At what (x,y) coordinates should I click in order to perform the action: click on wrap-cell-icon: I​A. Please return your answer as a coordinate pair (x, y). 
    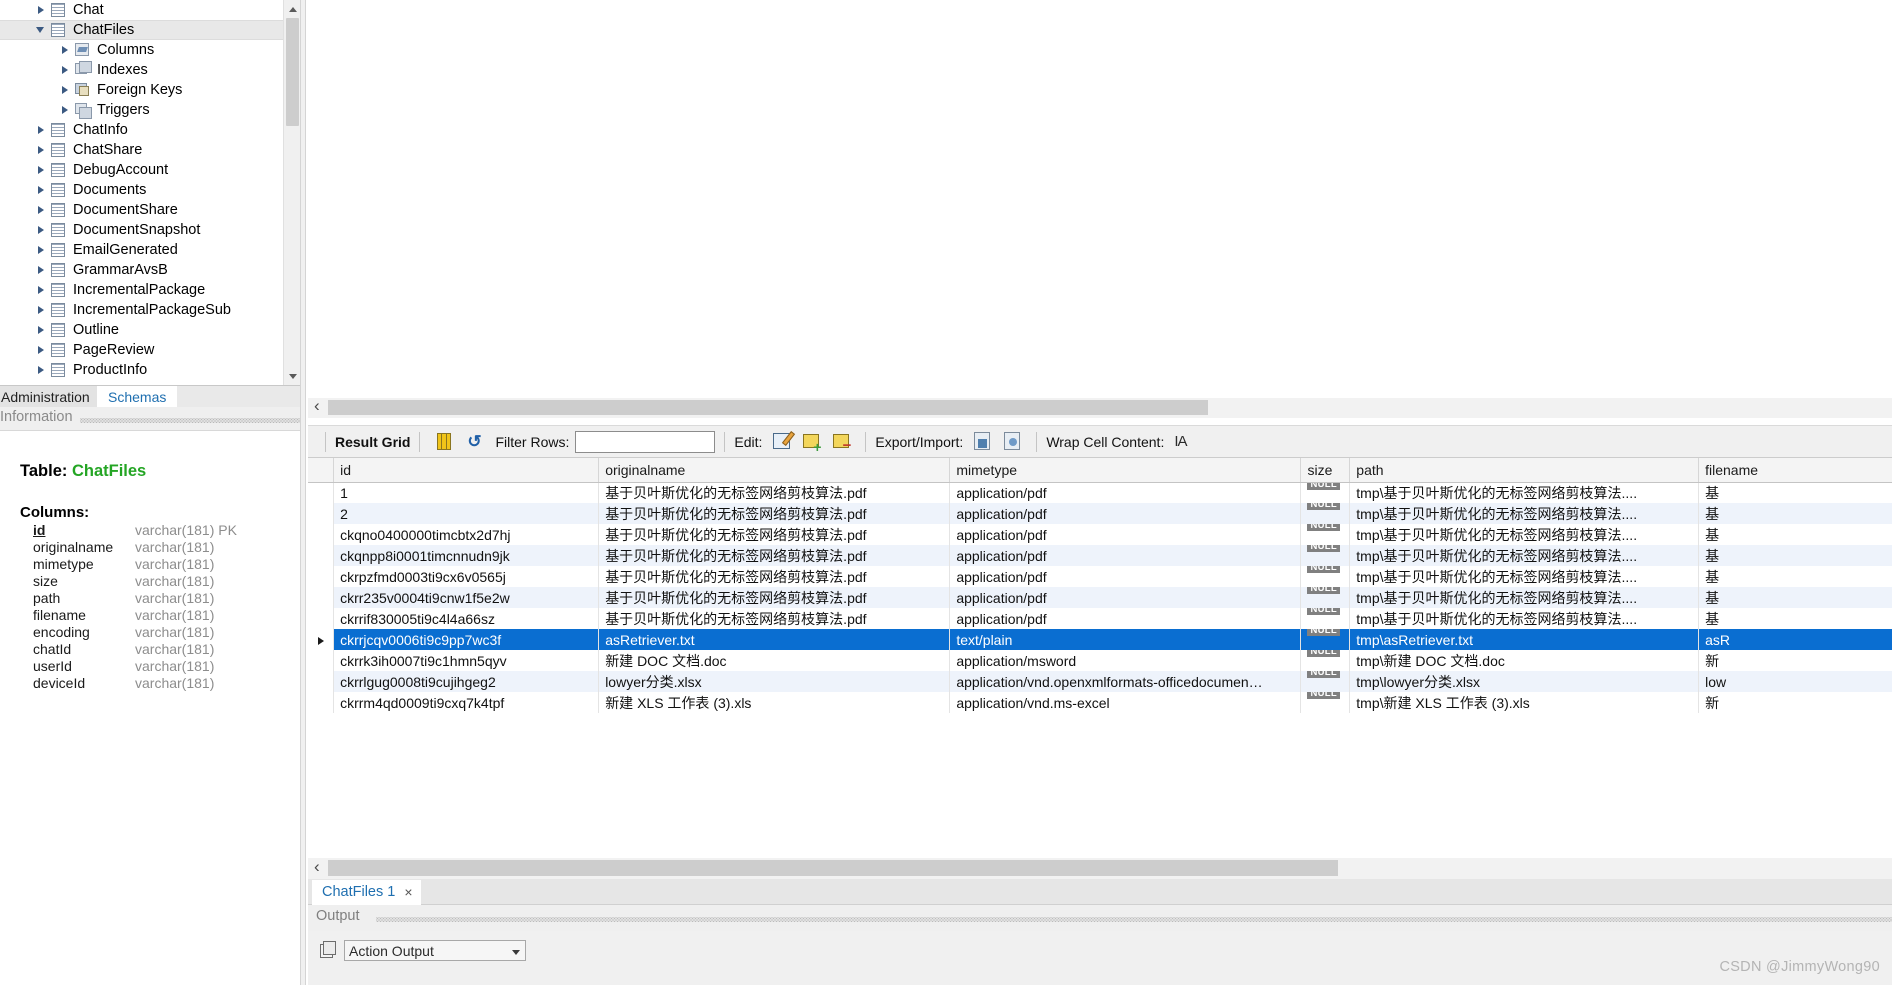
    Looking at the image, I should click on (1181, 441).